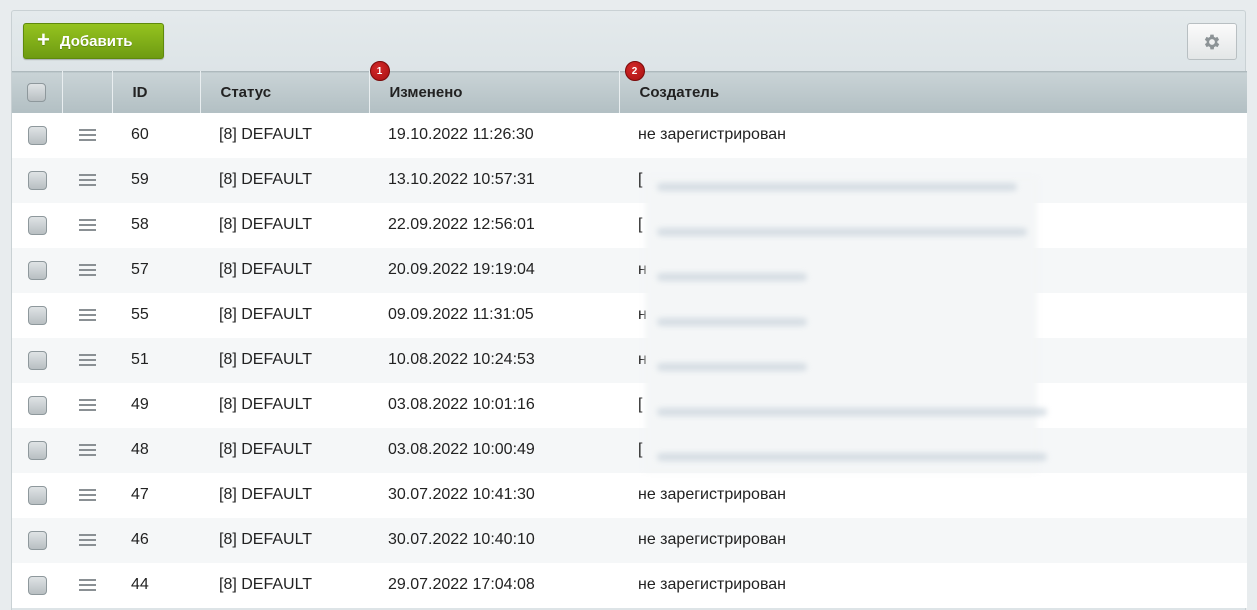  What do you see at coordinates (629, 270) in the screenshot?
I see `table-row: 57 [8] DEFAULT 20.09.2022 19:19:04 н` at bounding box center [629, 270].